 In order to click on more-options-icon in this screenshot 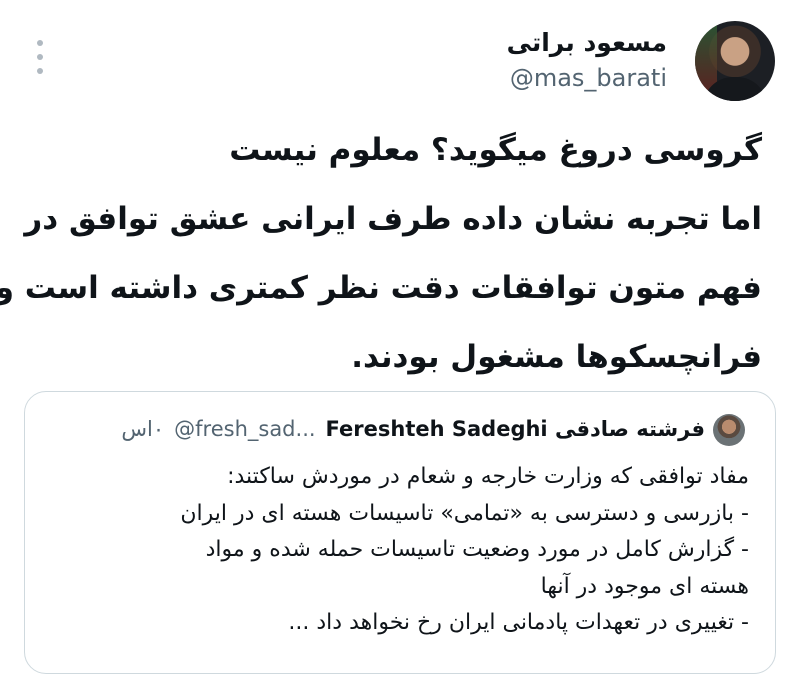, I will do `click(40, 57)`.